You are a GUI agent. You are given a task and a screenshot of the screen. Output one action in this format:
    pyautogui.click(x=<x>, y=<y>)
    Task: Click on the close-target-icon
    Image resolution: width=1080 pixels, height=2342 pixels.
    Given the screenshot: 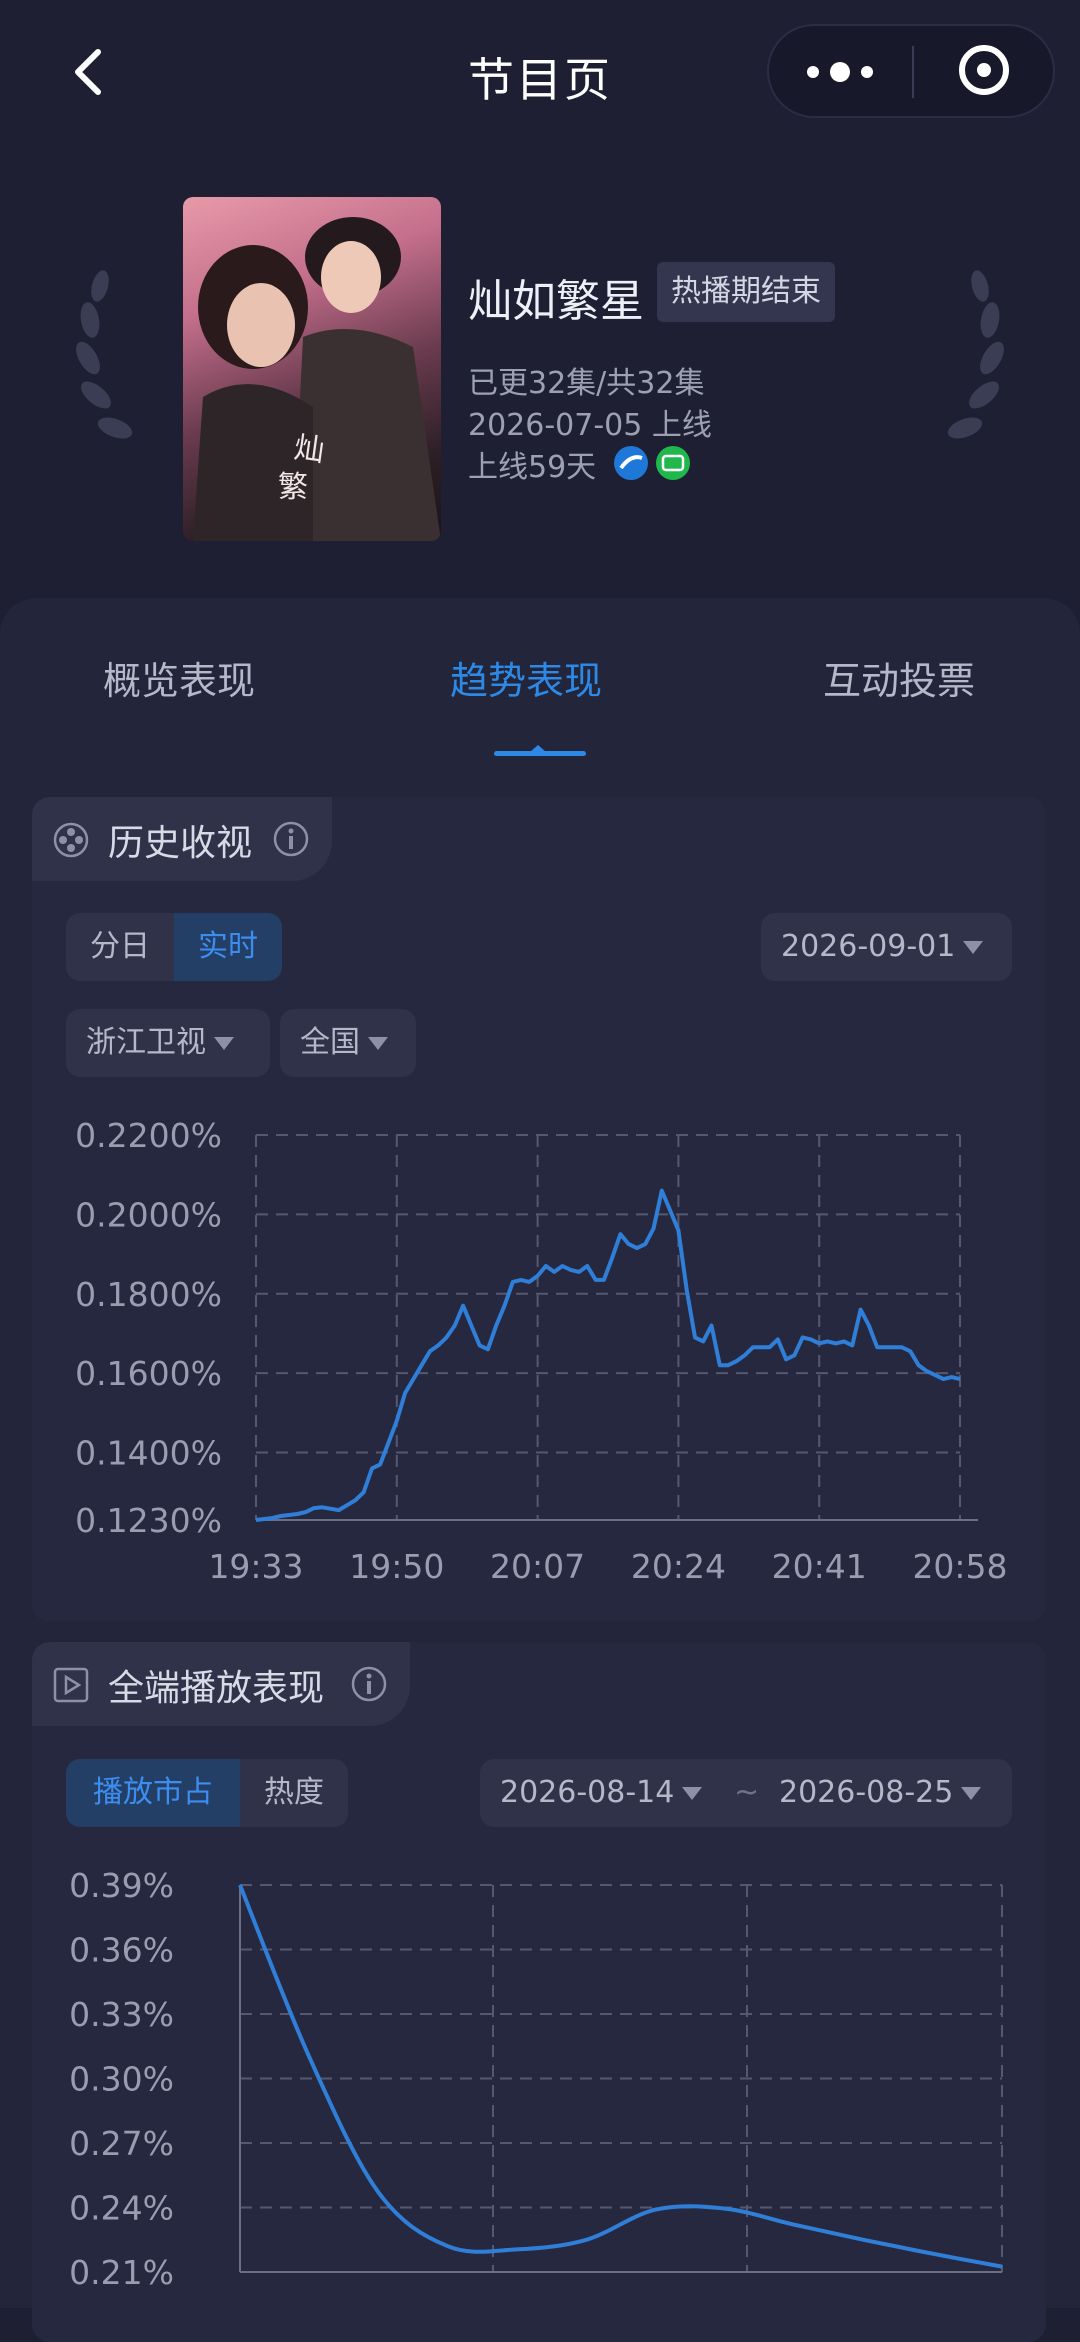 What is the action you would take?
    pyautogui.click(x=984, y=70)
    